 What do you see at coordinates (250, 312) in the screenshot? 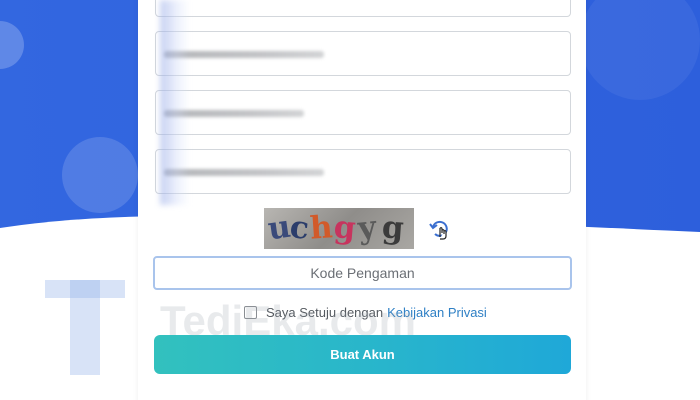
I see `agree-checkbox` at bounding box center [250, 312].